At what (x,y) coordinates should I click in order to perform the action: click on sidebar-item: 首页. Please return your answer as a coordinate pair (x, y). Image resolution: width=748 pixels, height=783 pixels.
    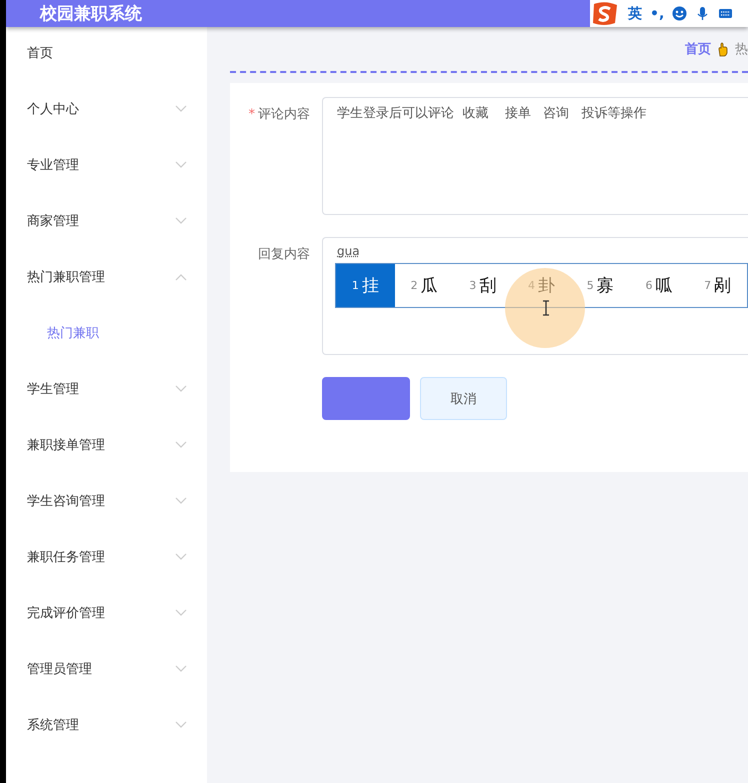
    Looking at the image, I should click on (106, 53).